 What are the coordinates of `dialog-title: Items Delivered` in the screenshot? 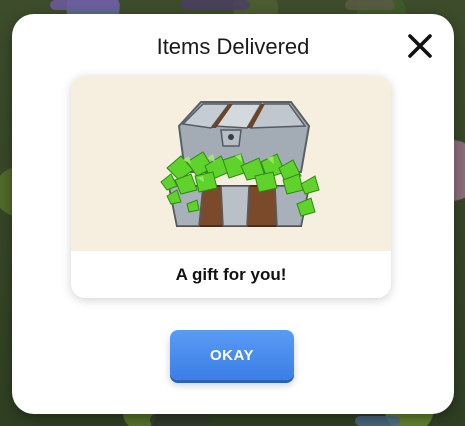 It's located at (233, 46).